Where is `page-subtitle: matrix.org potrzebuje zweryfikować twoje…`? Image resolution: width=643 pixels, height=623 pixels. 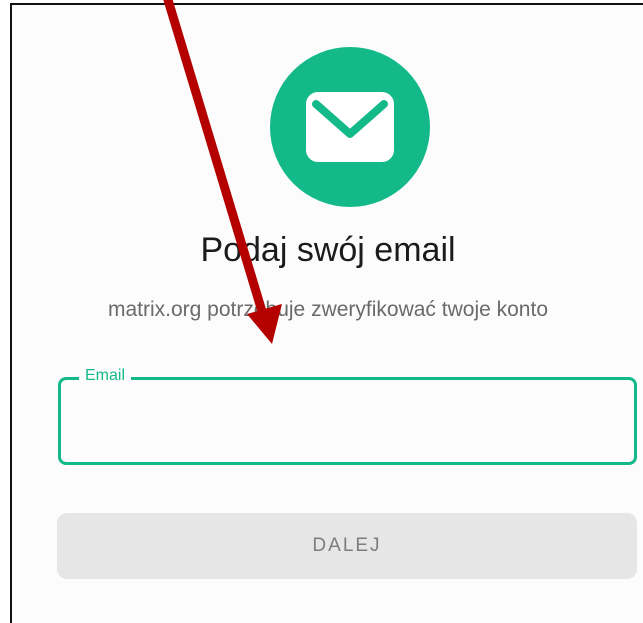 page-subtitle: matrix.org potrzebuje zweryfikować twoje… is located at coordinates (327, 309).